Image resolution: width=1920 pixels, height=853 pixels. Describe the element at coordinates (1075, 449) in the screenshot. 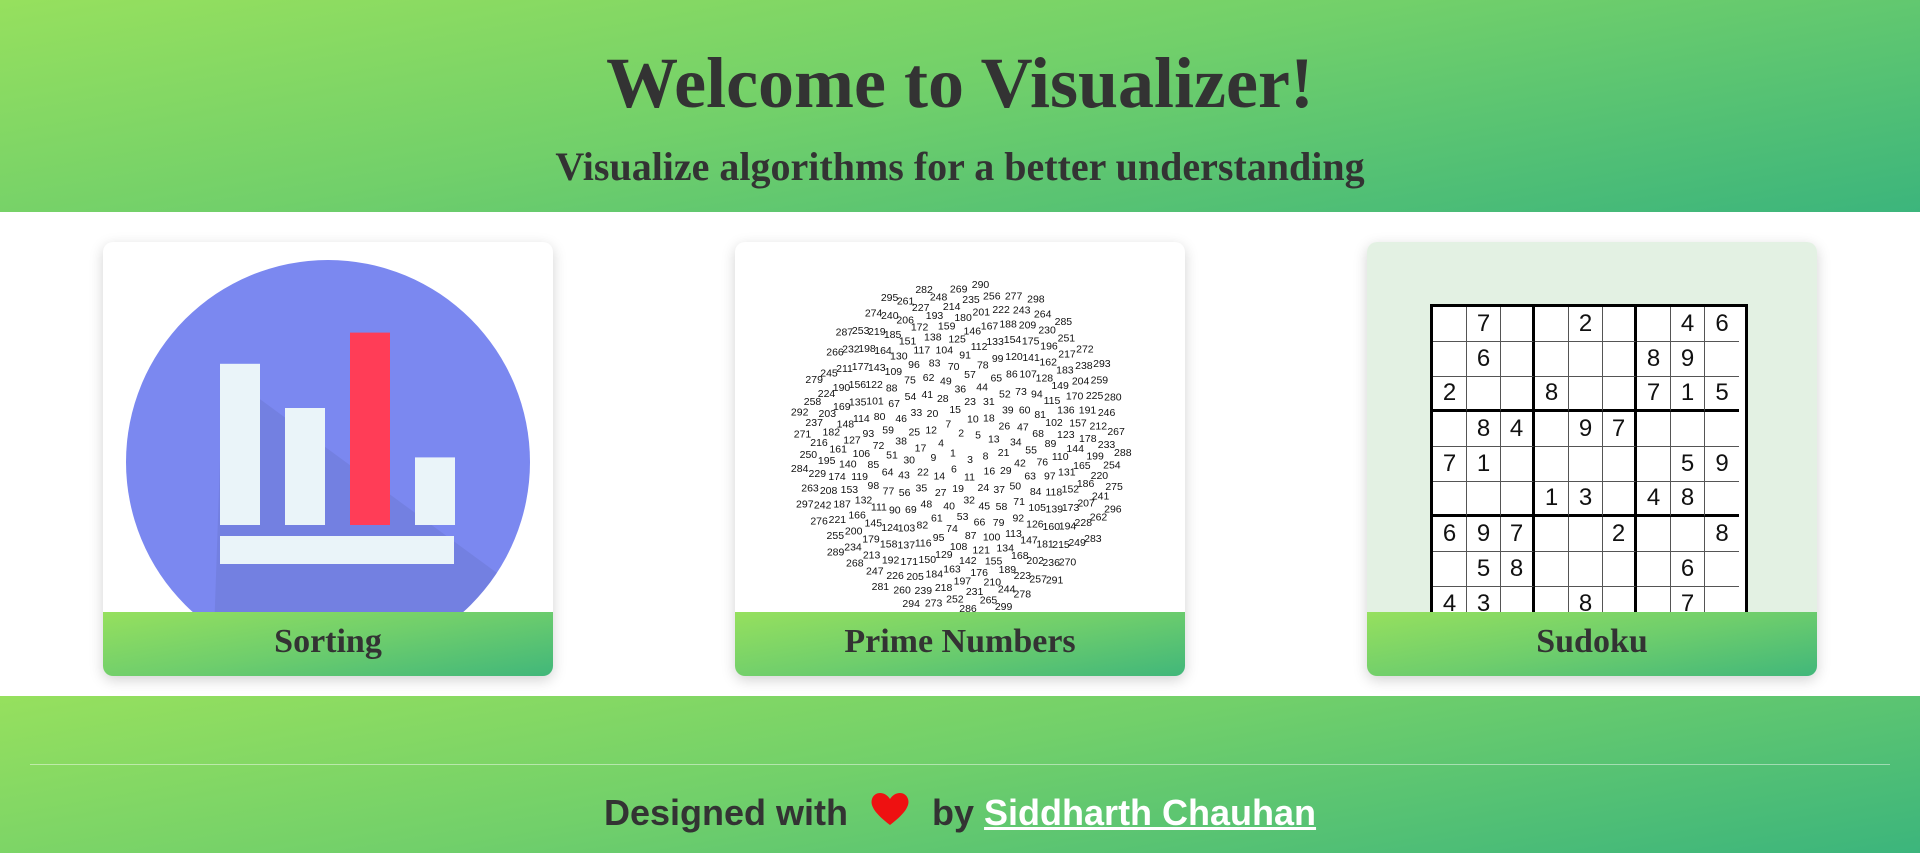

I see `prime-number-label: 144` at that location.